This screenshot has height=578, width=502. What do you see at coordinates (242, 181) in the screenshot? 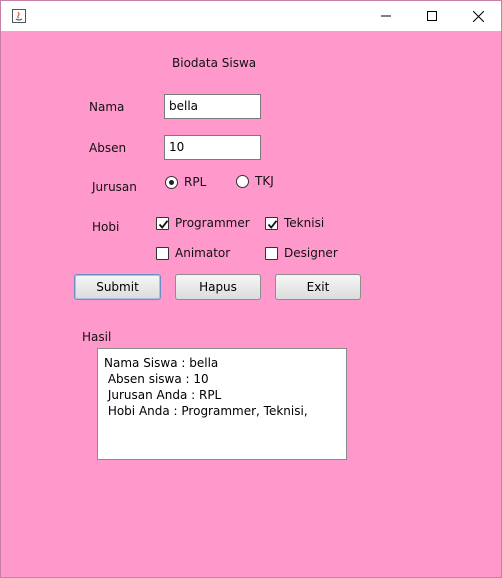
I see `radio-unselected-icon` at bounding box center [242, 181].